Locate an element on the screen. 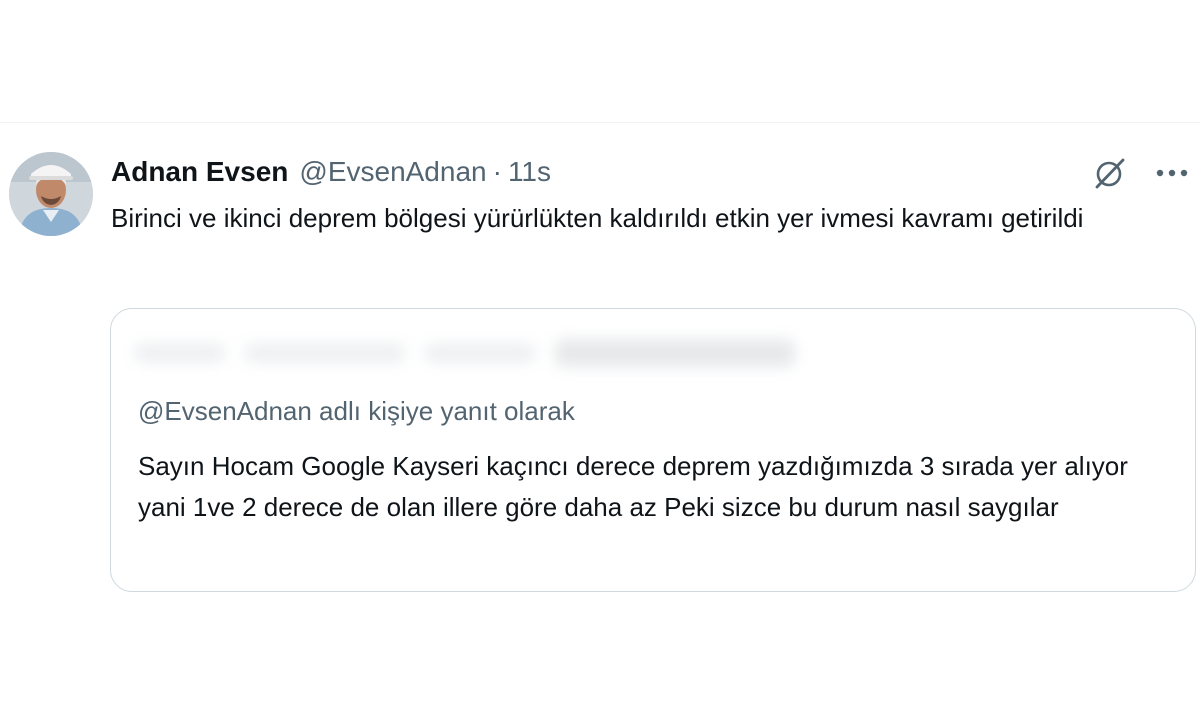 The height and width of the screenshot is (705, 1200). tweet-timestamp: 11s is located at coordinates (529, 172).